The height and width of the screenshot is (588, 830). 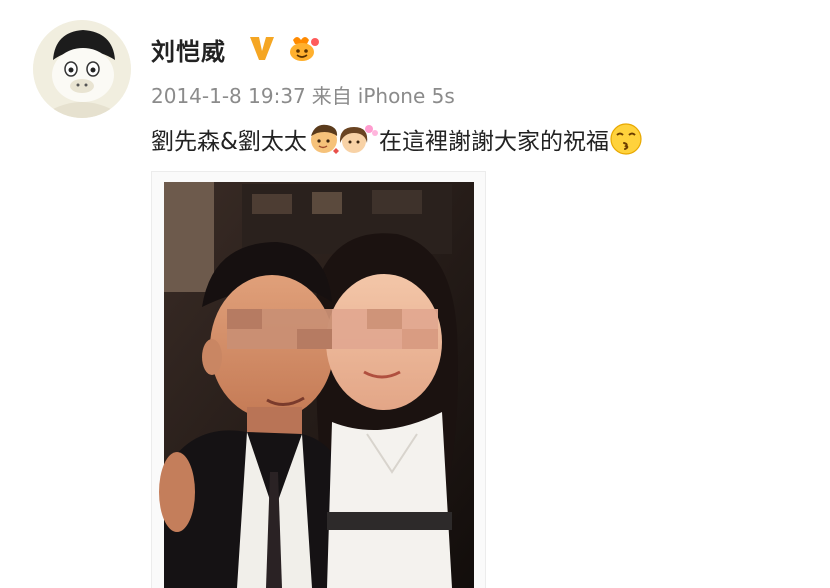 I want to click on post-timestamp: 2014-1-8 19:37, so click(x=228, y=96).